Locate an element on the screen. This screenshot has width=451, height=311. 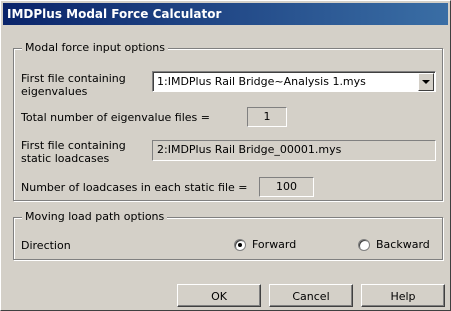
total-eigen-label: Total number of eigenvalue files = is located at coordinates (115, 117).